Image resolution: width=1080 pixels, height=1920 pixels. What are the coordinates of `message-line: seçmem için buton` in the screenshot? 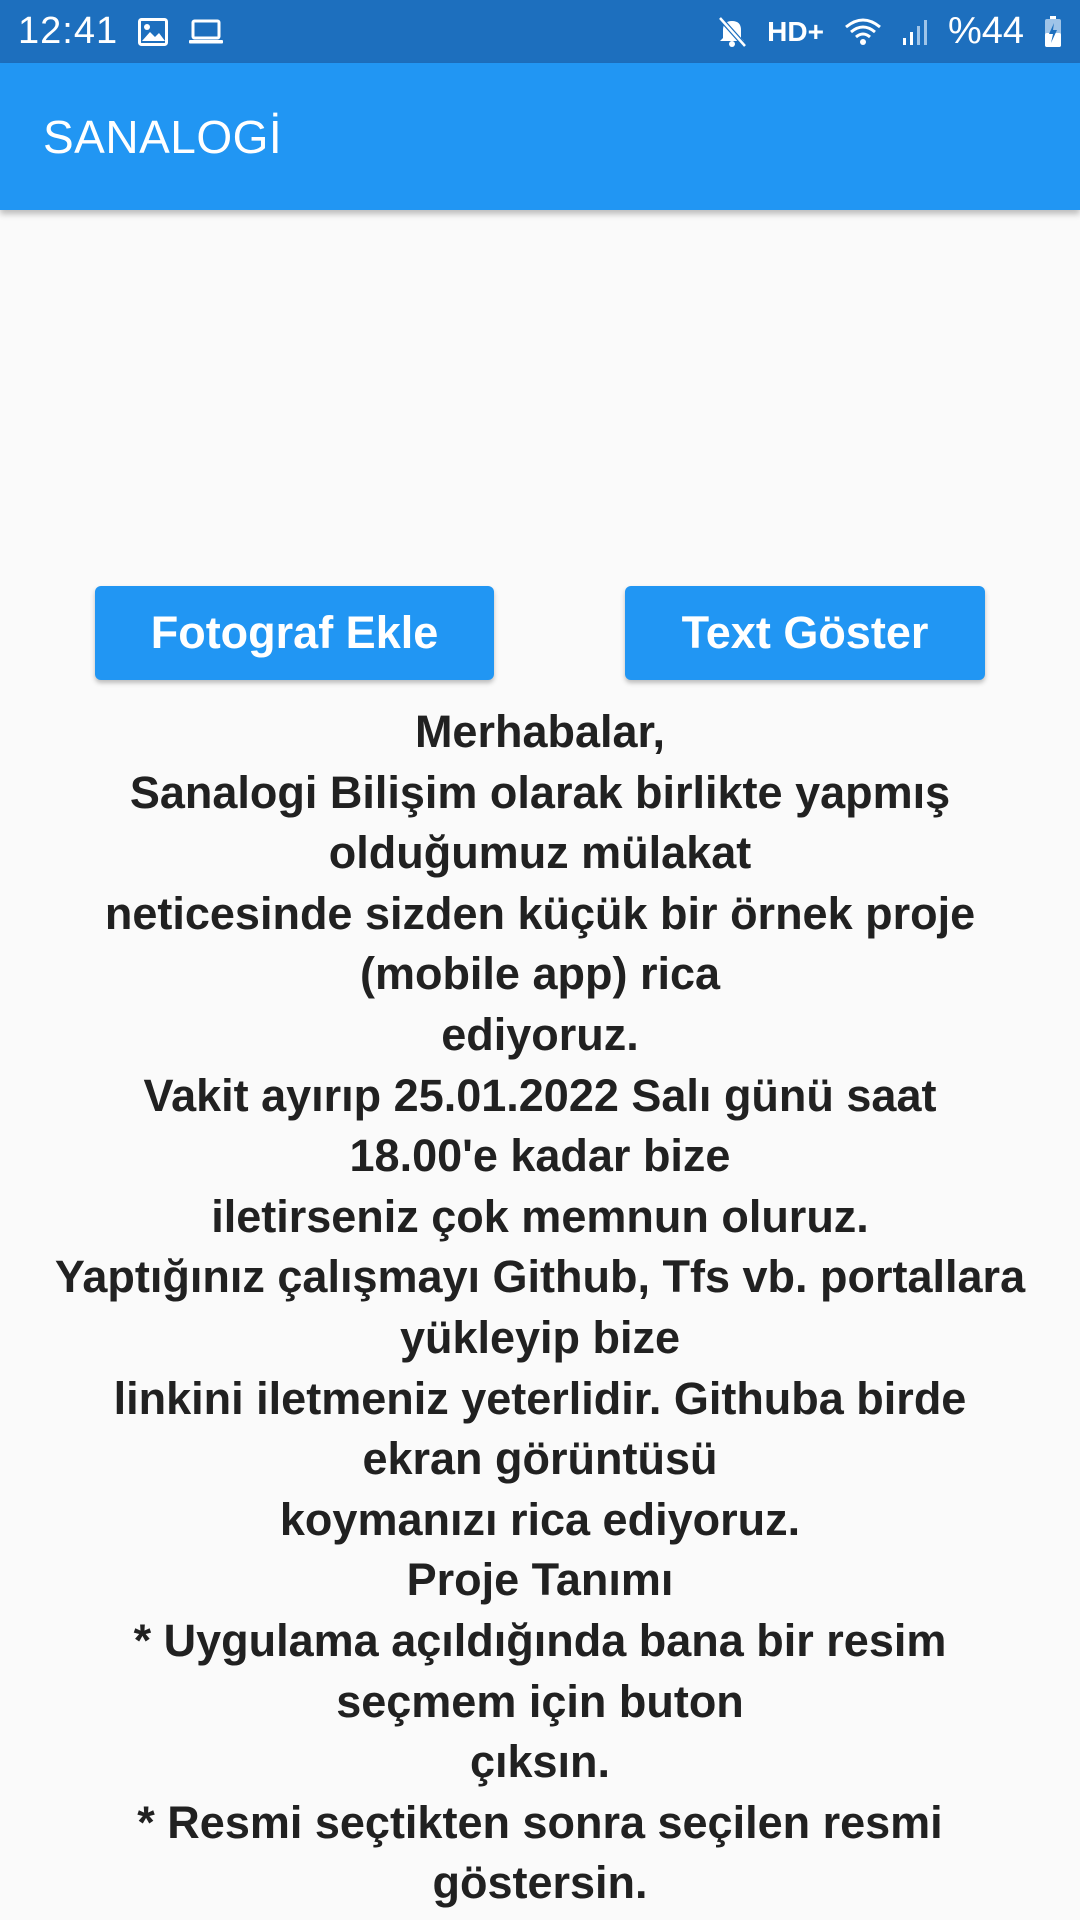 It's located at (540, 1701).